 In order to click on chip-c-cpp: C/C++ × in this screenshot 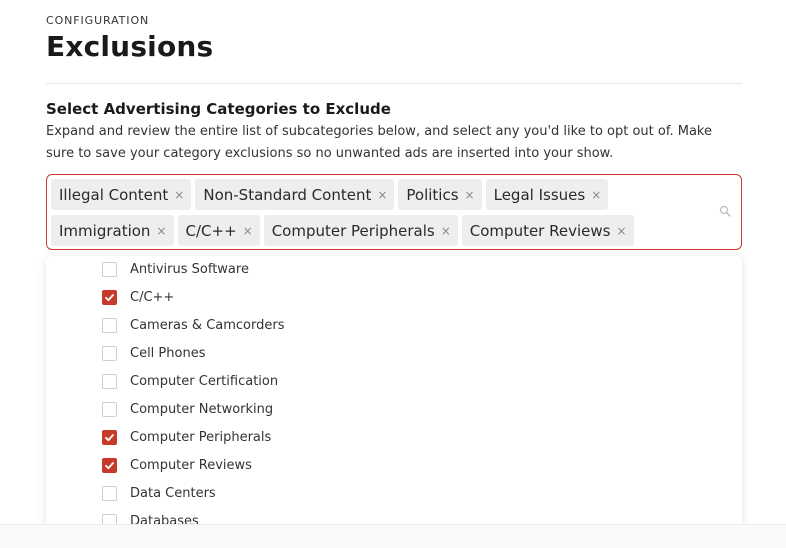, I will do `click(218, 230)`.